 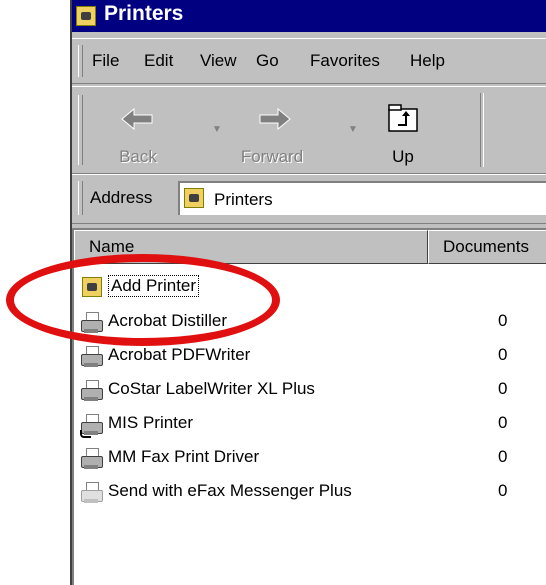 I want to click on back-arrow-icon, so click(x=137, y=119).